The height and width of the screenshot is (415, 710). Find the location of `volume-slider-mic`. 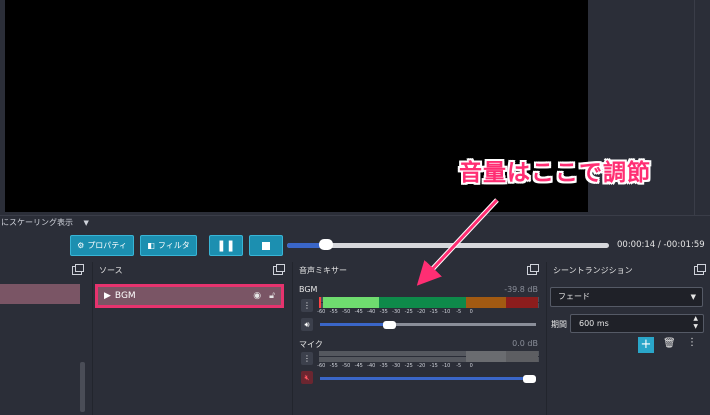

volume-slider-mic is located at coordinates (428, 378).